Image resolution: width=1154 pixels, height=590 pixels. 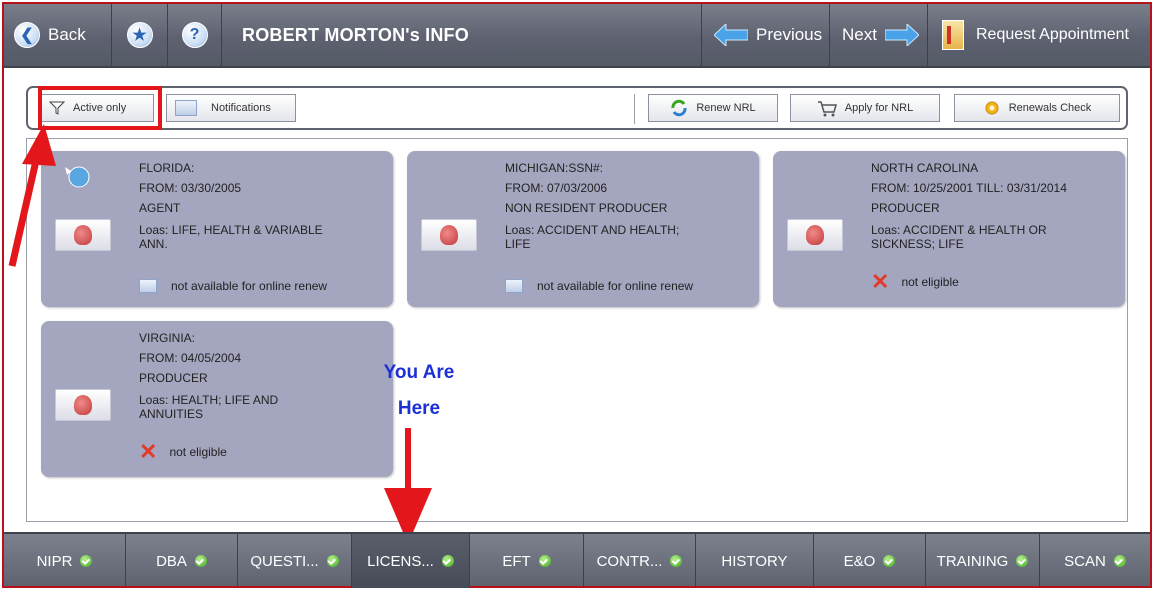 What do you see at coordinates (972, 561) in the screenshot?
I see `tab-label: TRAINING` at bounding box center [972, 561].